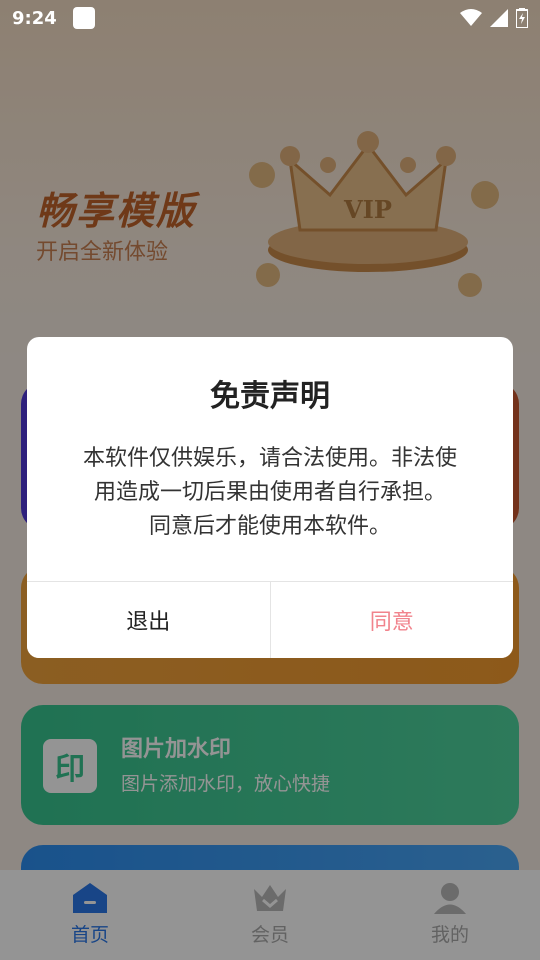 This screenshot has height=960, width=540. I want to click on status-bar: 9:24, so click(270, 18).